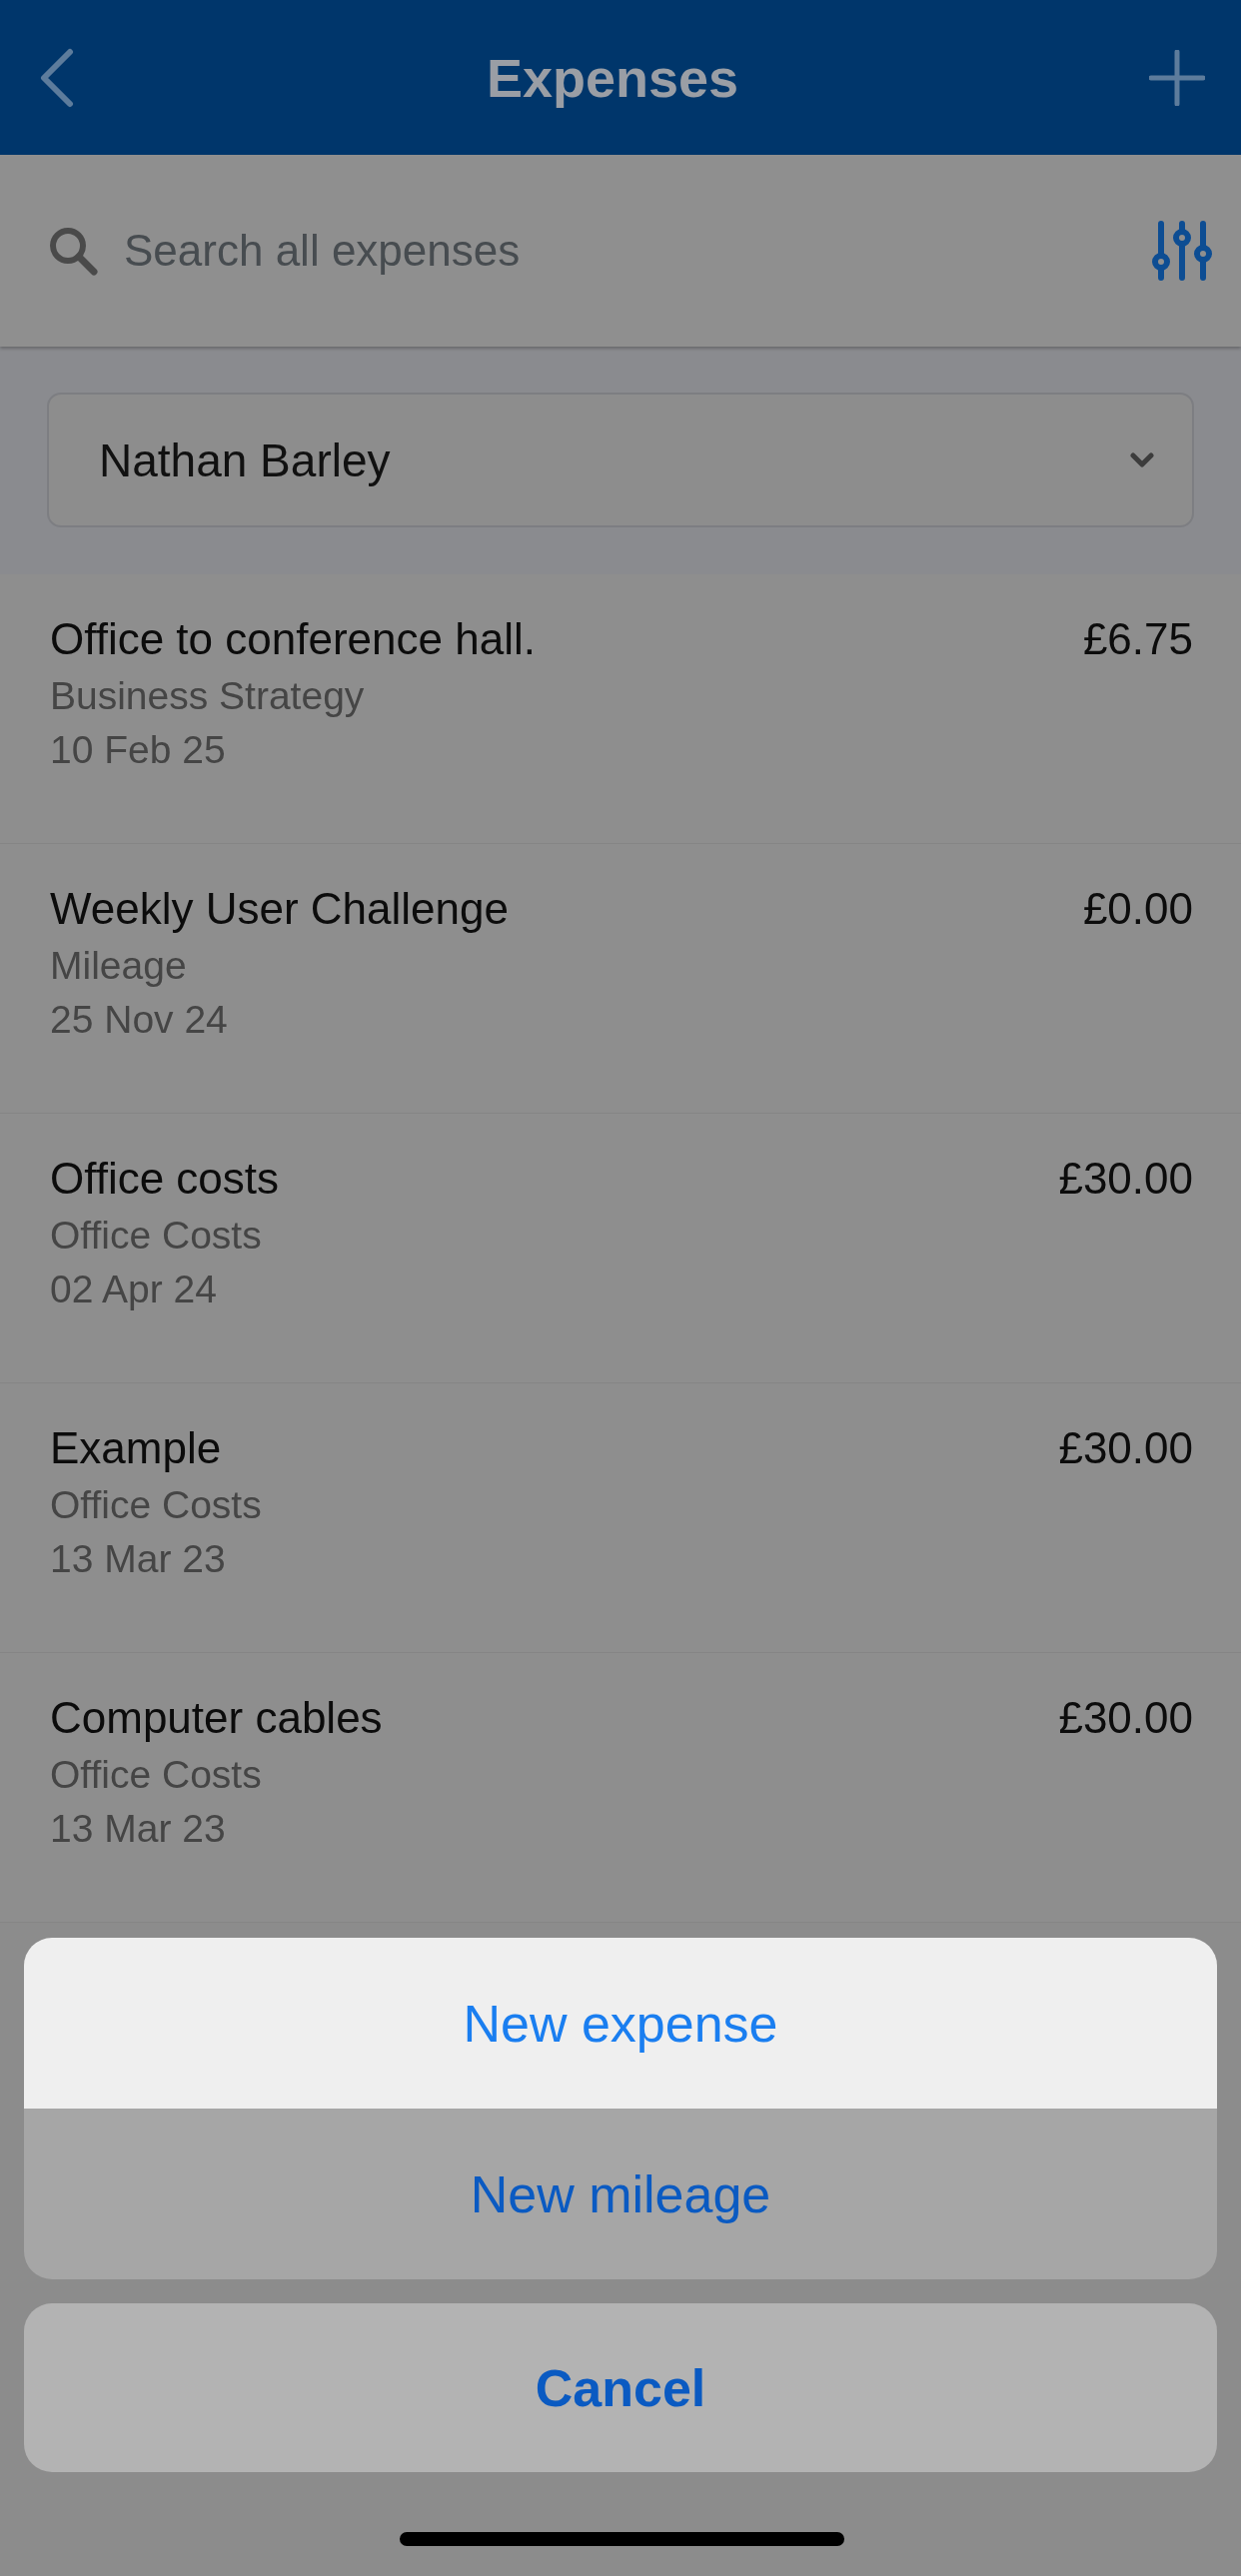 The image size is (1241, 2576). Describe the element at coordinates (165, 1179) in the screenshot. I see `expense-title: Office costs` at that location.